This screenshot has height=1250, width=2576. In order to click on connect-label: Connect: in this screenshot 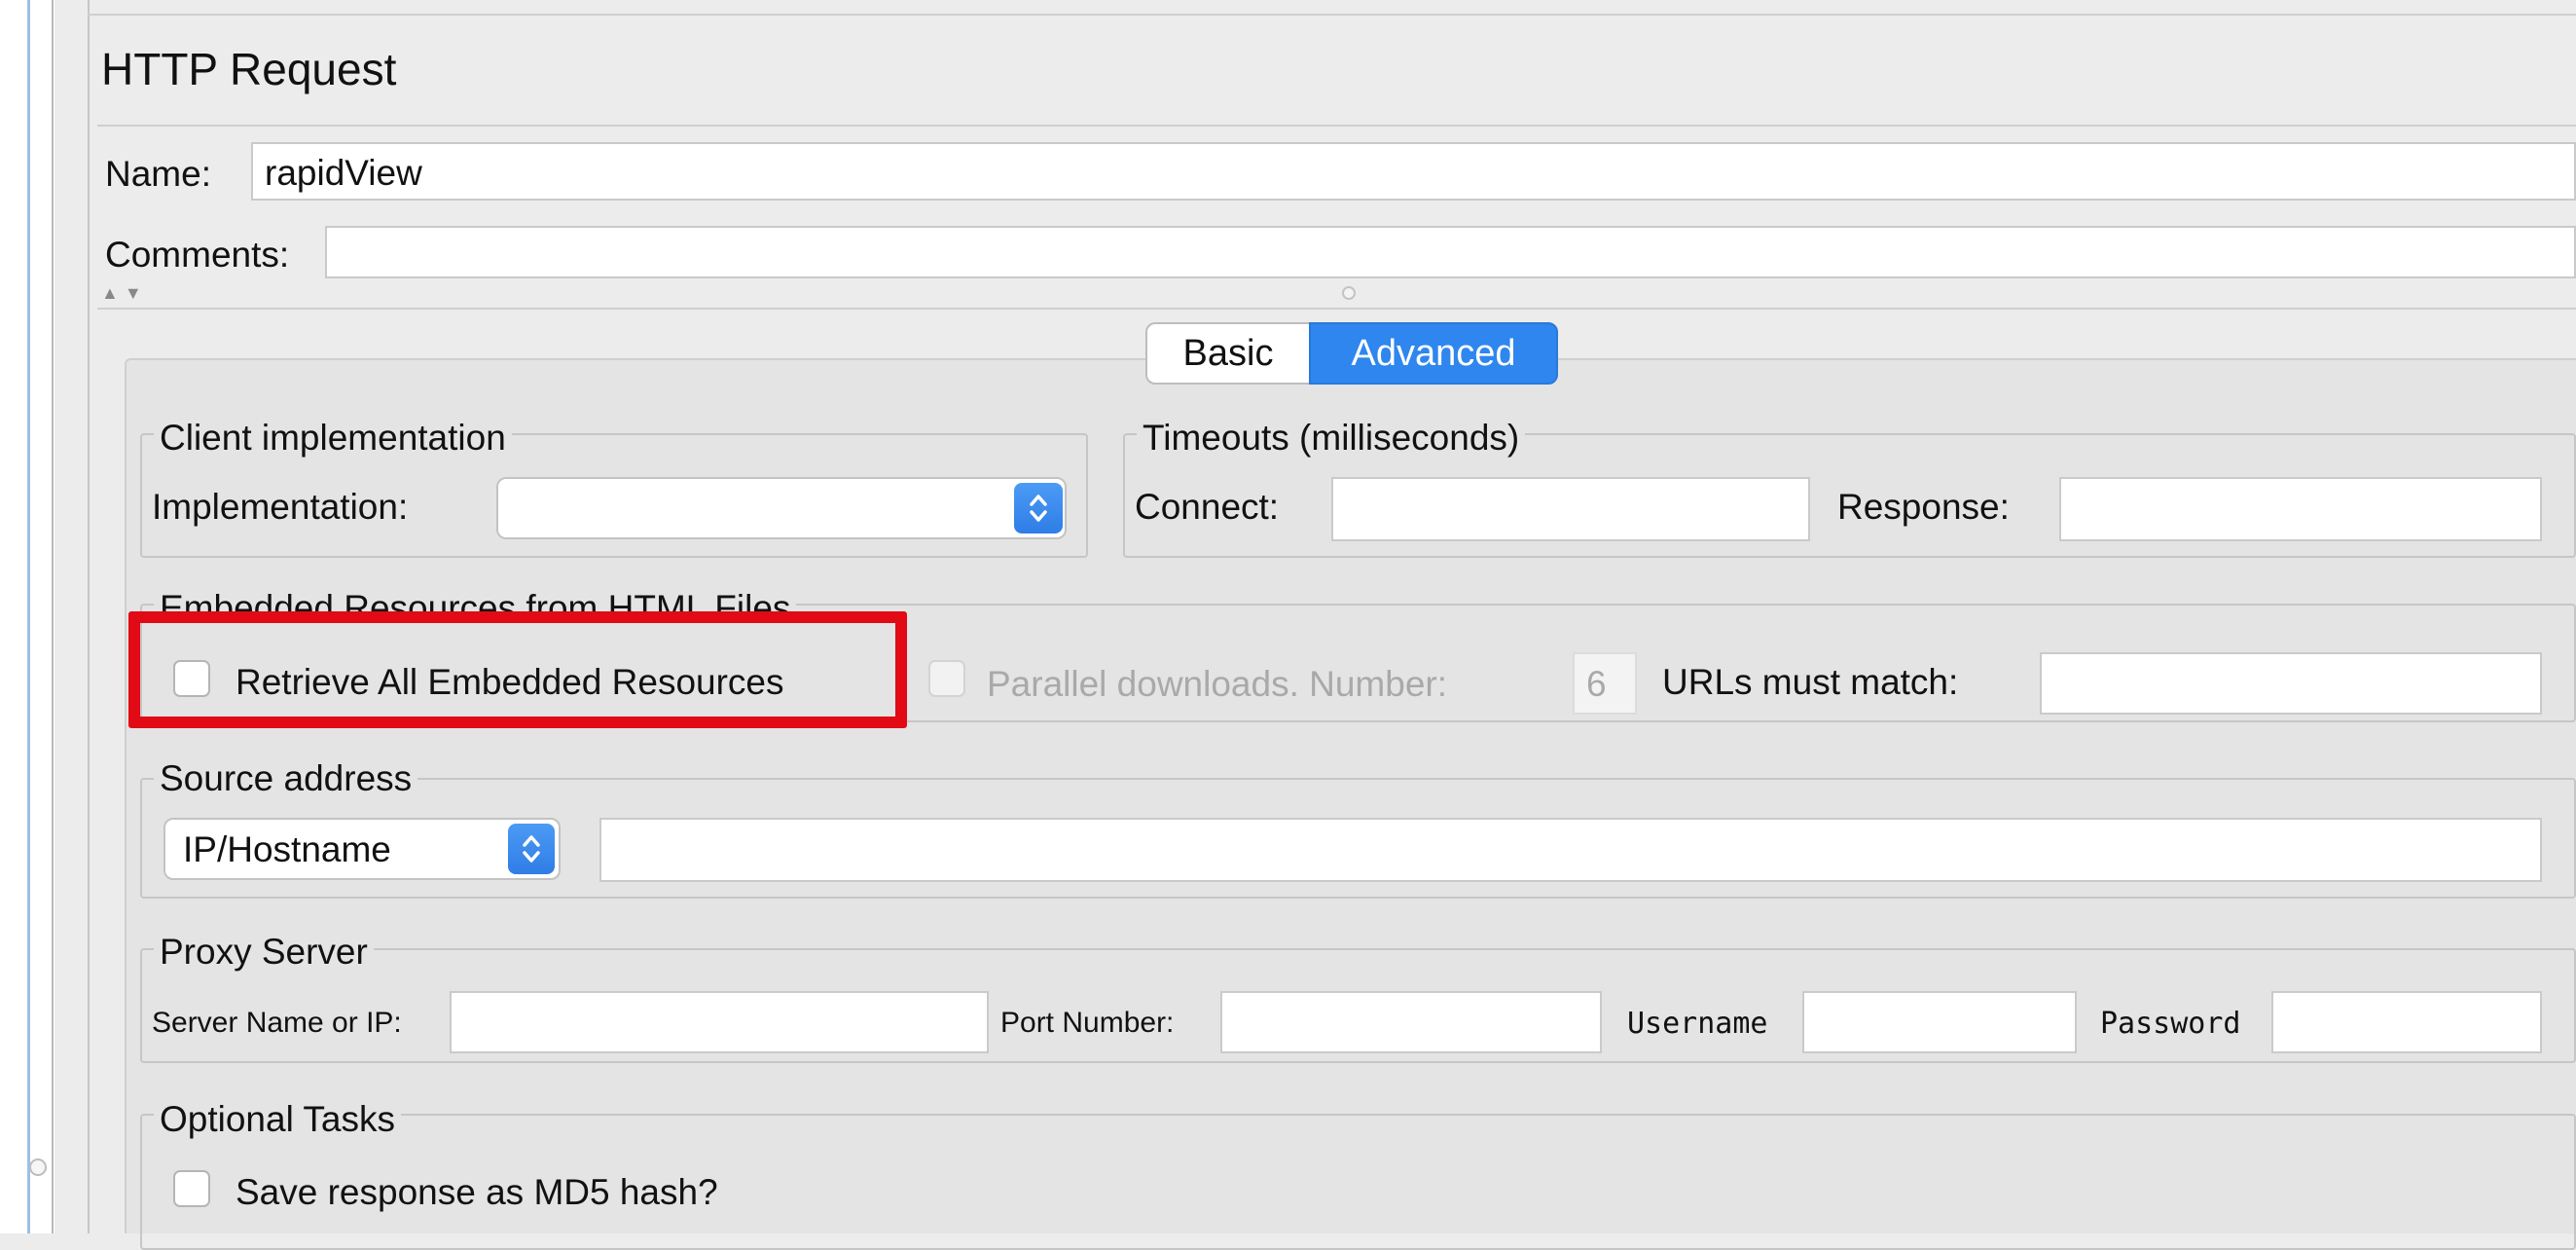, I will do `click(1207, 507)`.